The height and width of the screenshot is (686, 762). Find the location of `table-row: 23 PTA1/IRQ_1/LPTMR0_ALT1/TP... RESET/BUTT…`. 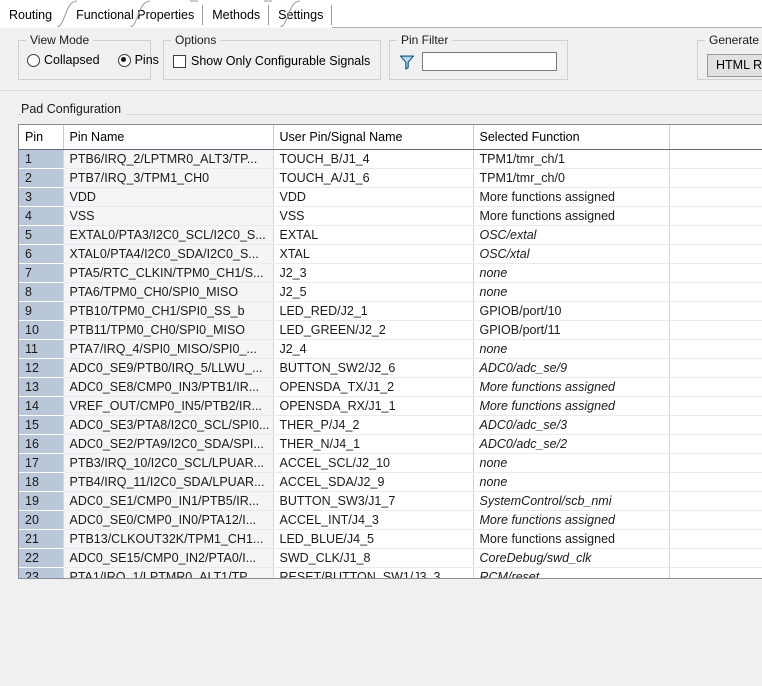

table-row: 23 PTA1/IRQ_1/LPTMR0_ALT1/TP... RESET/BUTT… is located at coordinates (390, 572).